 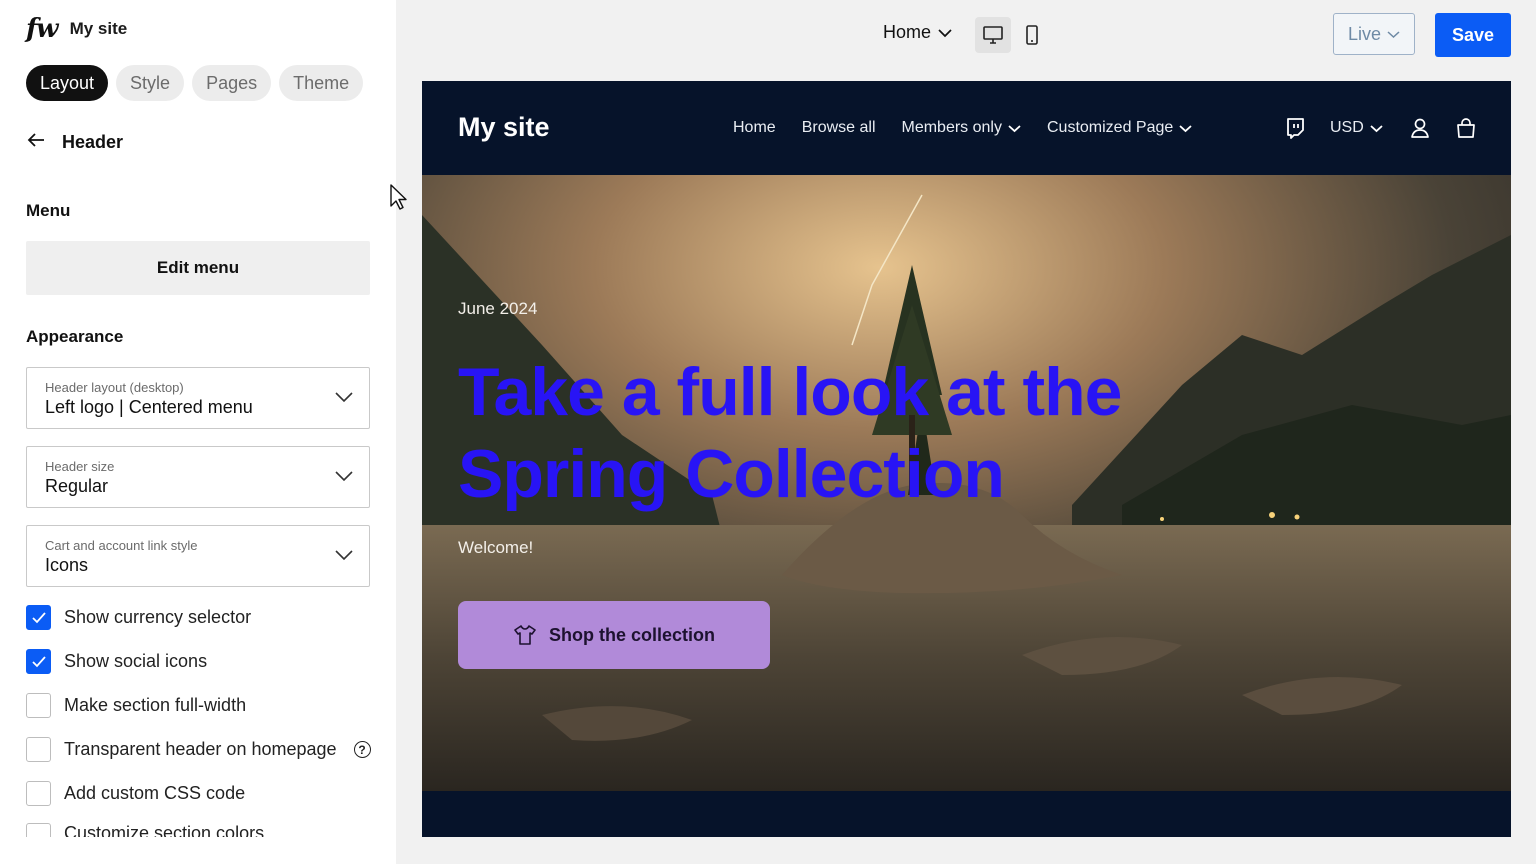 I want to click on save-button: Save, so click(x=1473, y=35).